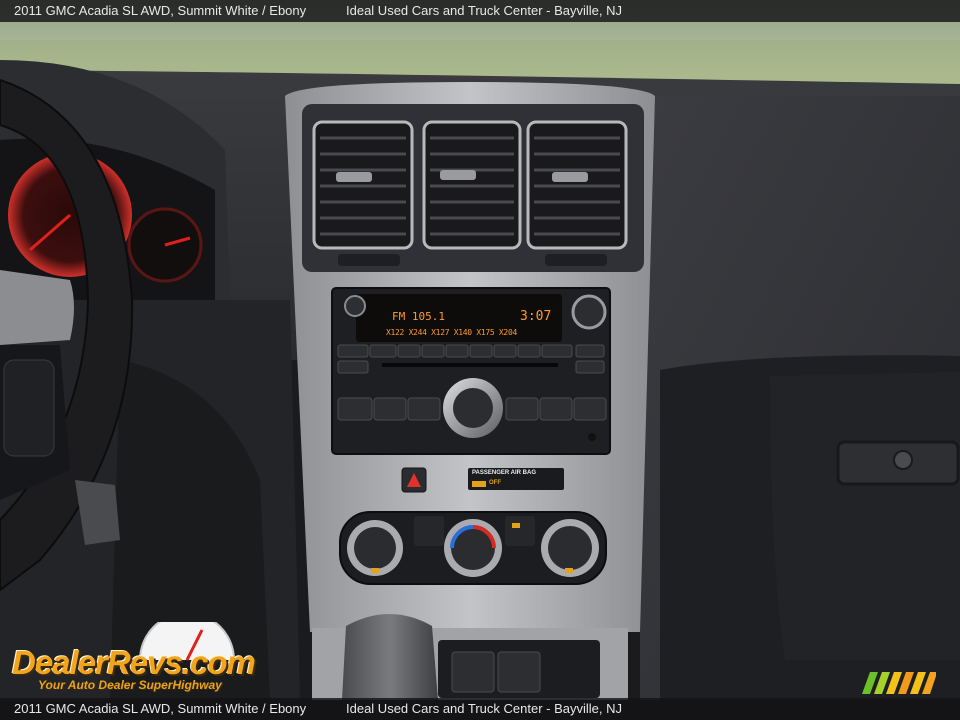  What do you see at coordinates (390, 657) in the screenshot?
I see `gear-shifter` at bounding box center [390, 657].